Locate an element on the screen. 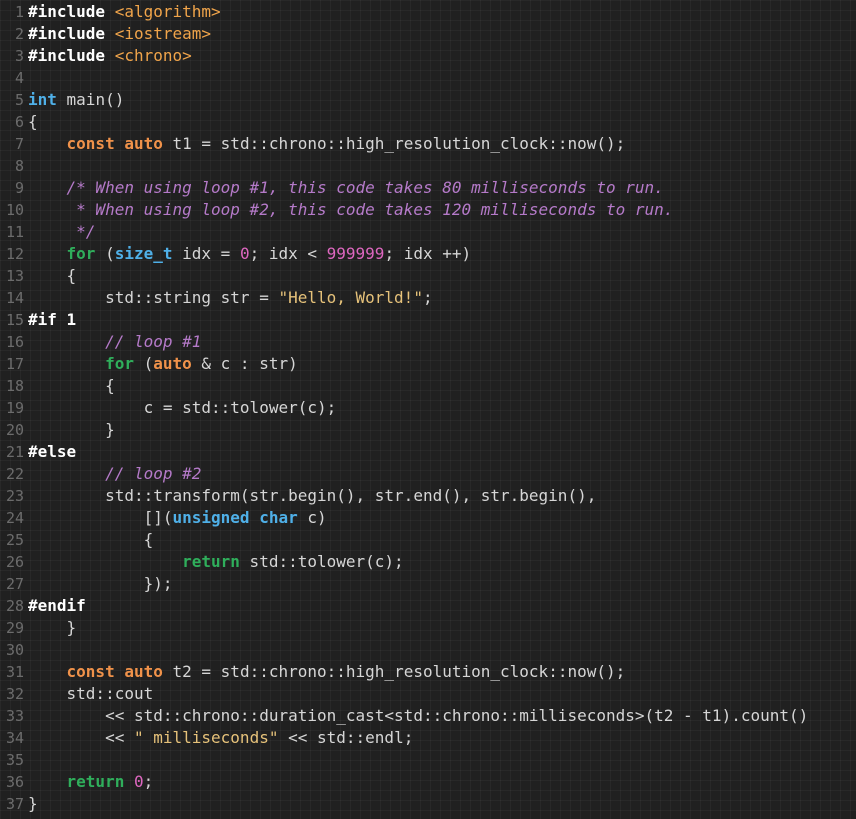 This screenshot has width=856, height=819. line-code: #endif is located at coordinates (57, 606).